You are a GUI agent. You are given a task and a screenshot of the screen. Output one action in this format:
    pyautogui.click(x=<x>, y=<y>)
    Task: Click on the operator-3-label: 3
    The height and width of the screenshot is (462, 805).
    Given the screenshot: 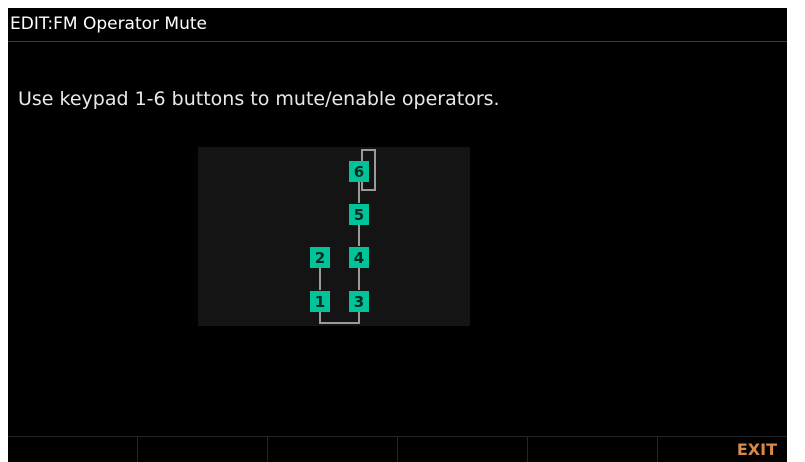 What is the action you would take?
    pyautogui.click(x=359, y=302)
    